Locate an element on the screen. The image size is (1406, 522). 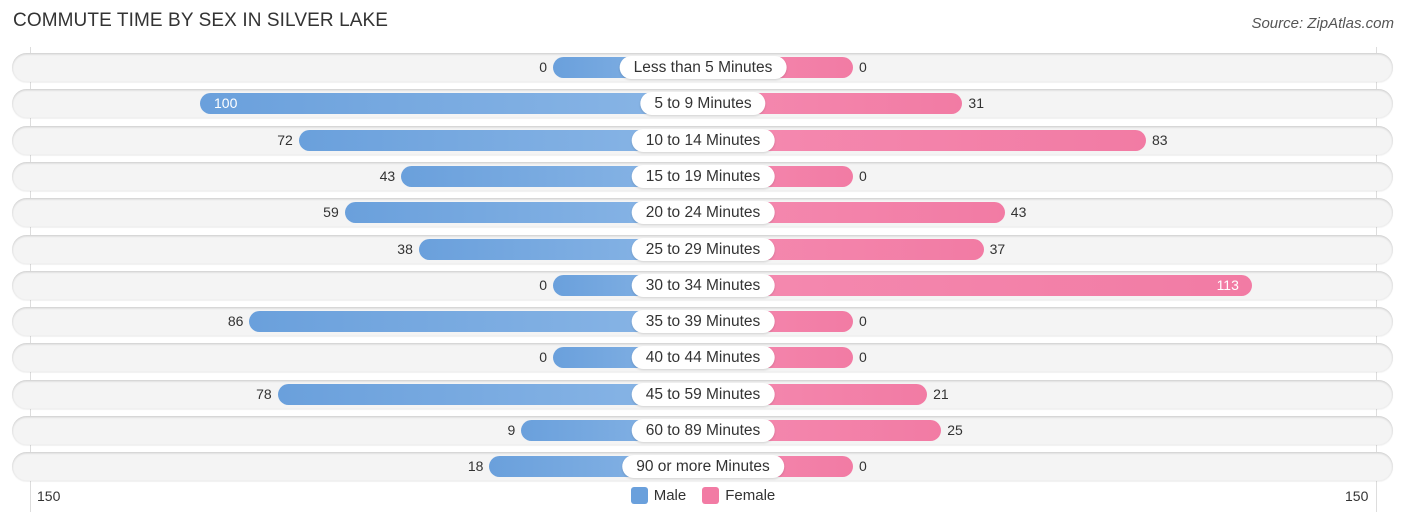
male-value-label: 86 is located at coordinates (235, 321).